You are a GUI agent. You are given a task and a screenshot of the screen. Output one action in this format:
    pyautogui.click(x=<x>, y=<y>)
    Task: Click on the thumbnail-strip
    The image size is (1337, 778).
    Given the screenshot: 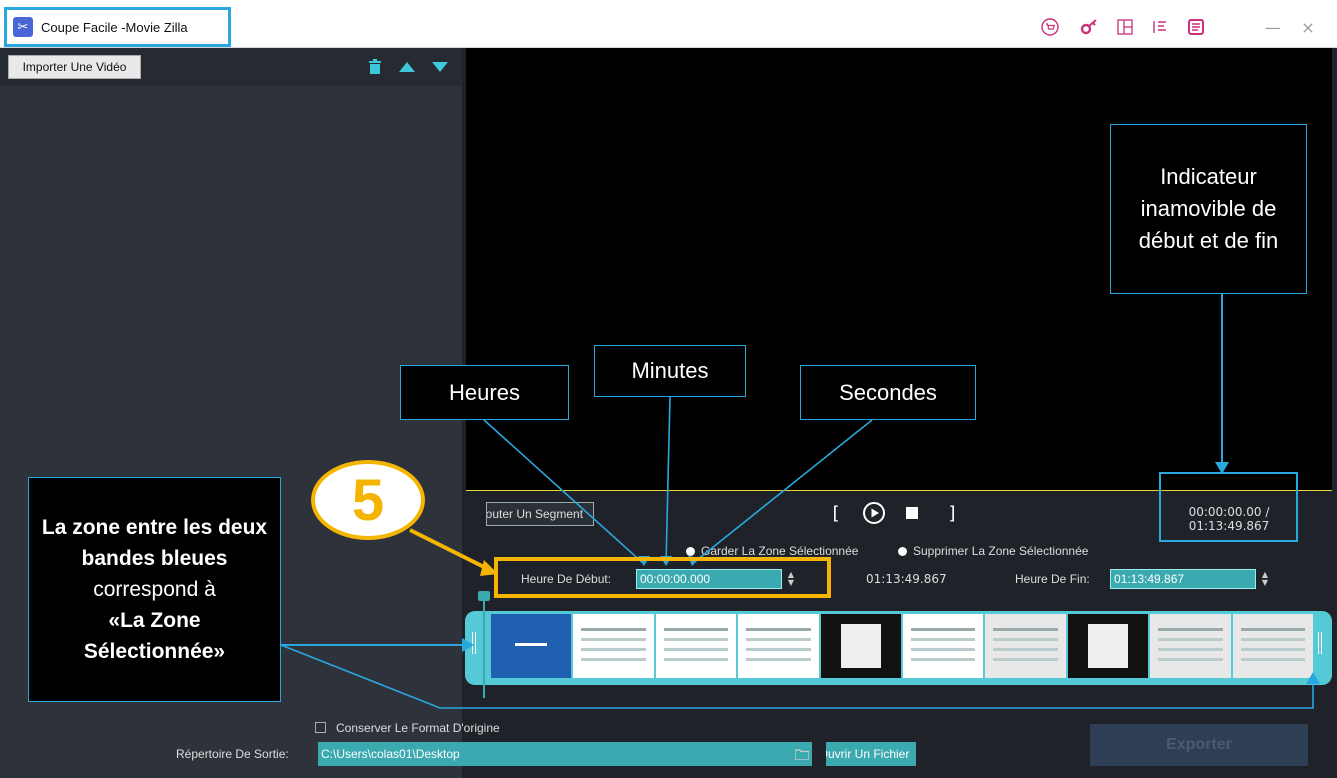 What is the action you would take?
    pyautogui.click(x=902, y=646)
    